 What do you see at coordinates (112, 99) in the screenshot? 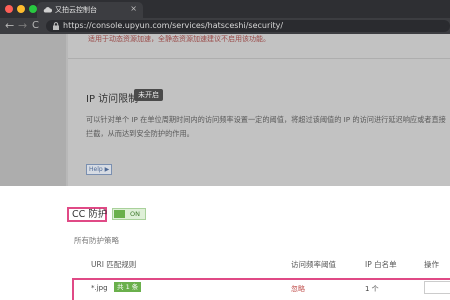
I see `ip-limit-title: IP 访问限制` at bounding box center [112, 99].